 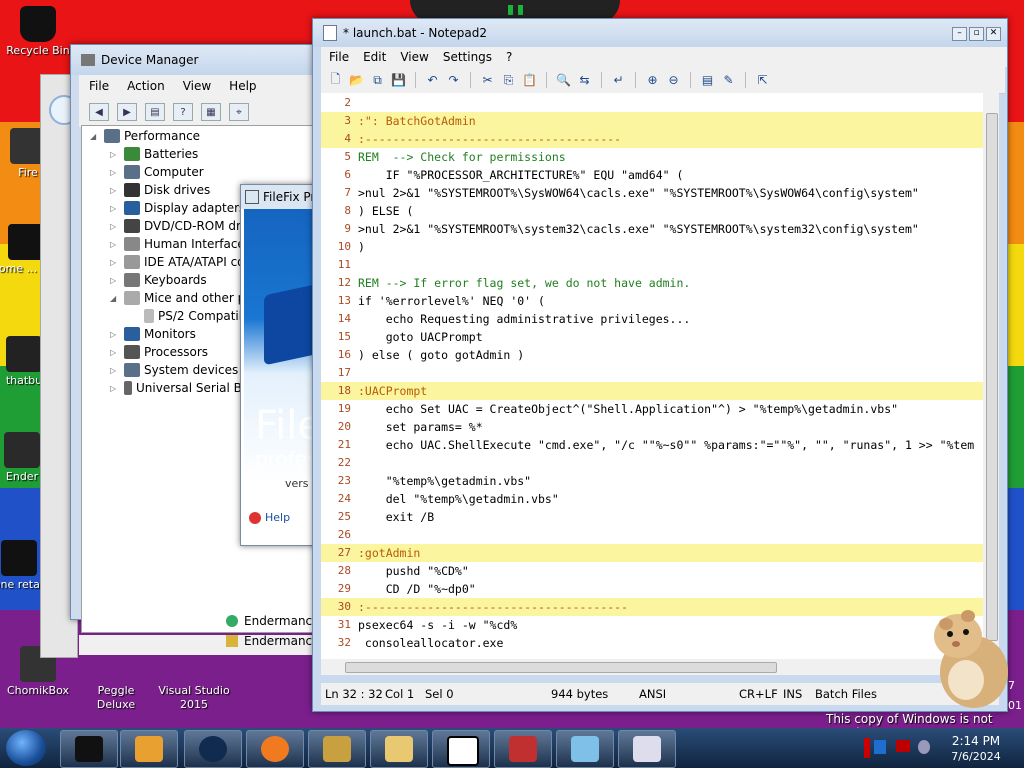 I want to click on code-line: 27:gotAdmin, so click(x=655, y=553).